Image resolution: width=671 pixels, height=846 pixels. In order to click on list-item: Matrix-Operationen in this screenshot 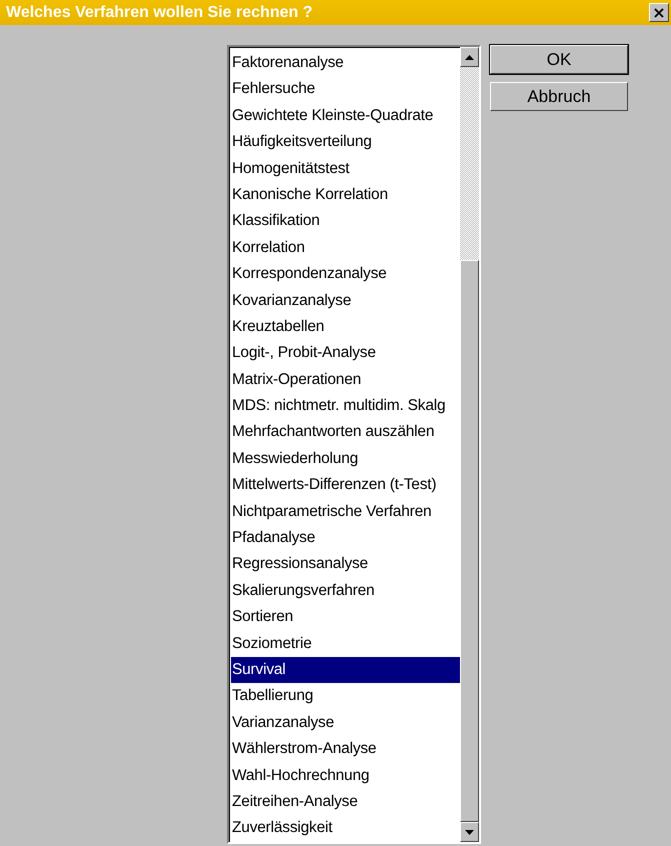, I will do `click(345, 380)`.